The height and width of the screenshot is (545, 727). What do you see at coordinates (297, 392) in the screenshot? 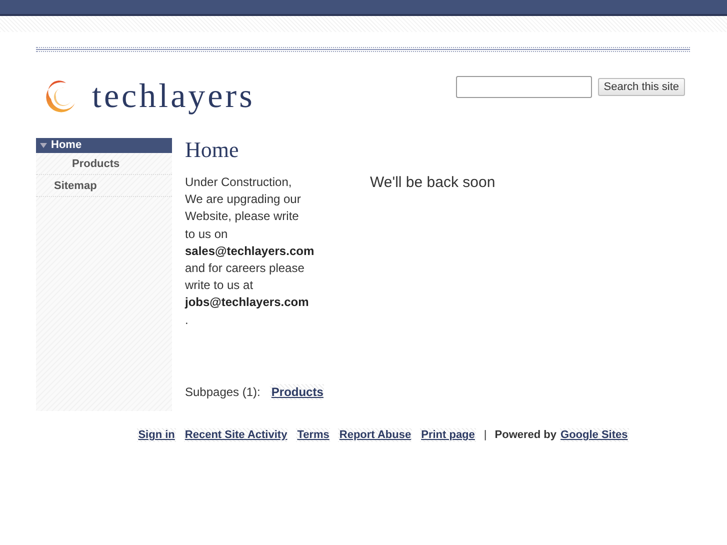
I see `subpage-link: Products` at bounding box center [297, 392].